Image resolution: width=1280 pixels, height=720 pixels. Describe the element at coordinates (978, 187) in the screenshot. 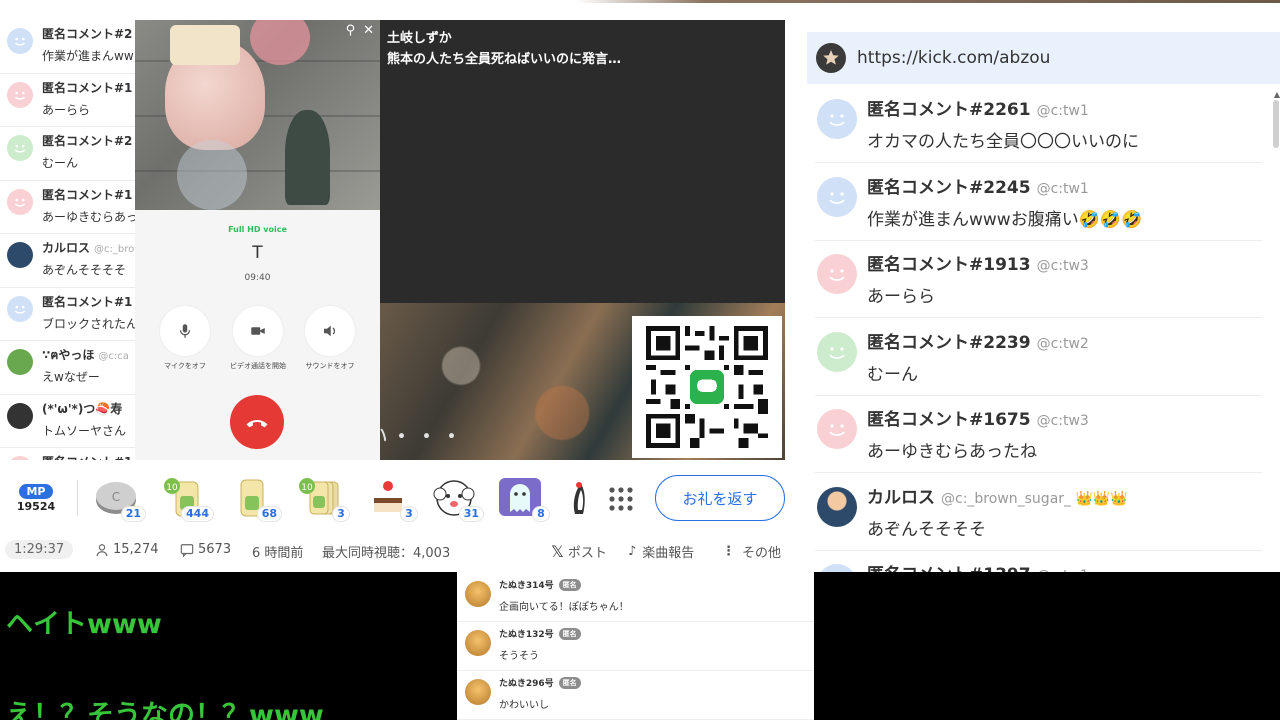

I see `comment-author: 匿名コメント#2245 @c:tw1` at that location.